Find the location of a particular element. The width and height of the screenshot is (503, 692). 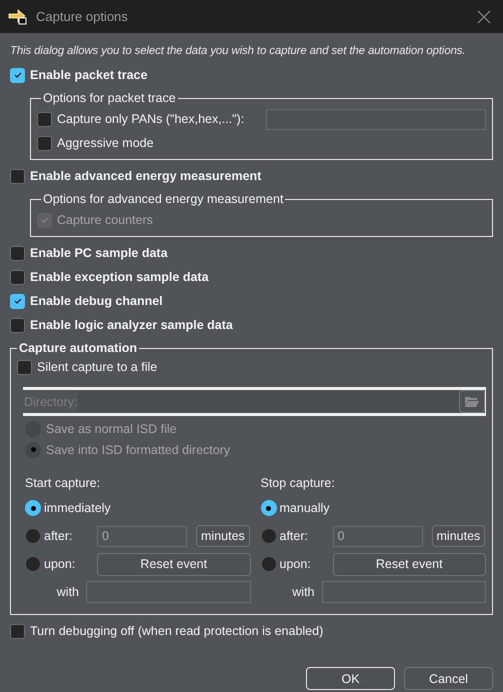

checkbox-label: Aggressive mode is located at coordinates (105, 143).